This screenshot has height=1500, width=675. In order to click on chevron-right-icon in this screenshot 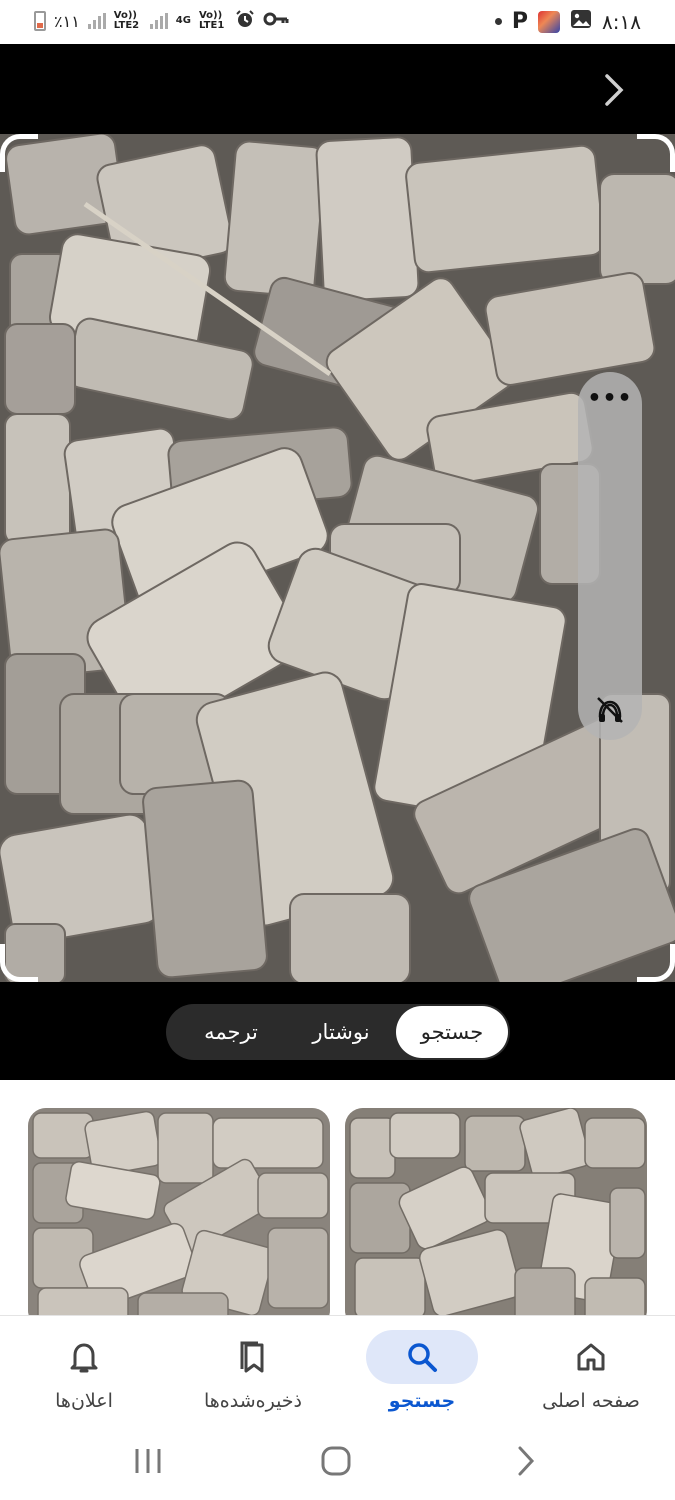, I will do `click(614, 90)`.